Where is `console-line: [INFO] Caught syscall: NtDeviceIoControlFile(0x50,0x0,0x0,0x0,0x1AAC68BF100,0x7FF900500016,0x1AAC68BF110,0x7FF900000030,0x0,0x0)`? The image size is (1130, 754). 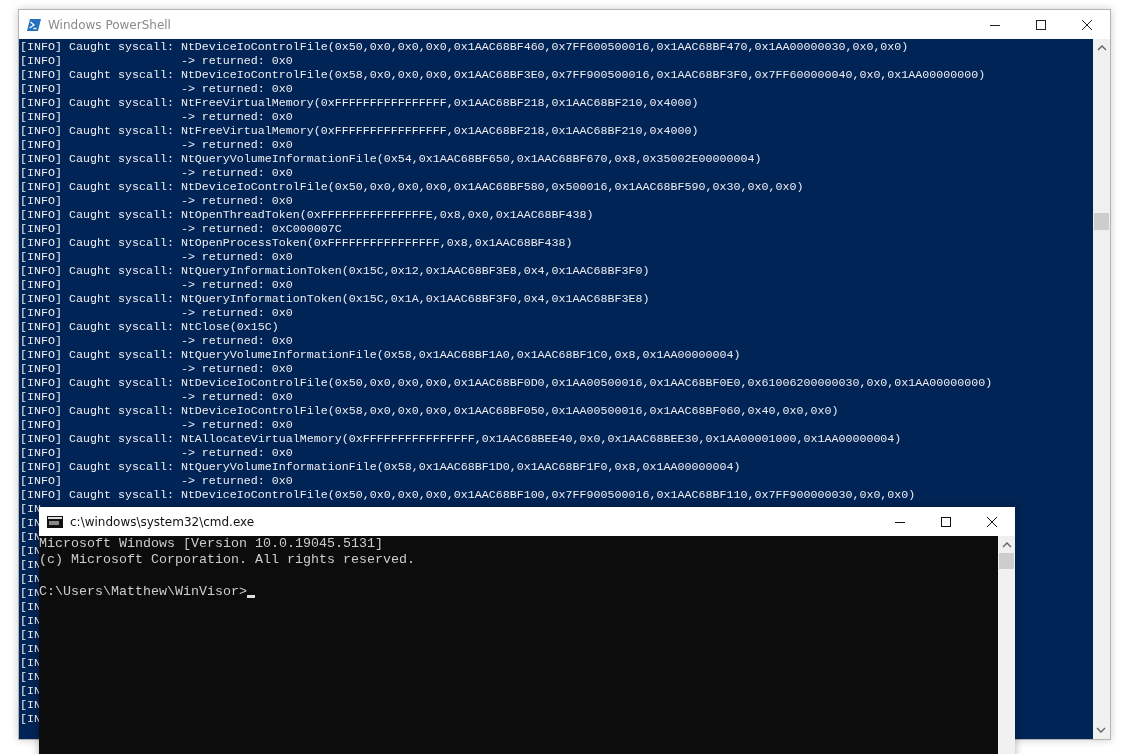 console-line: [INFO] Caught syscall: NtDeviceIoControlFile(0x50,0x0,0x0,0x0,0x1AAC68BF100,0x7FF900500016,0x1AAC68BF110,0x7FF900000030,0x0,0x0) is located at coordinates (468, 495).